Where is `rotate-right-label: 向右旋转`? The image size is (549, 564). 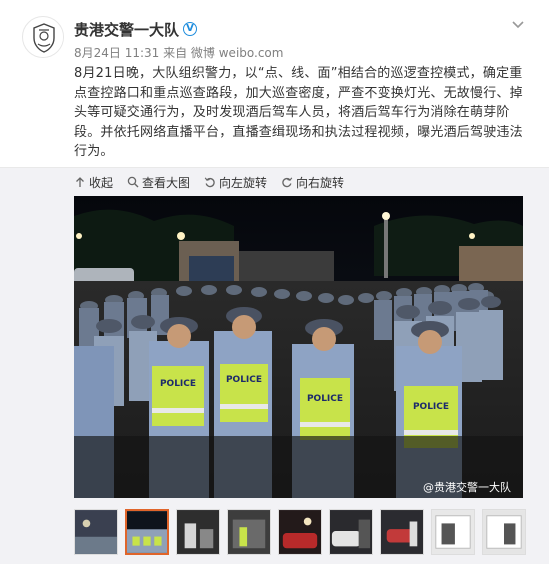
rotate-right-label: 向右旋转 is located at coordinates (320, 182).